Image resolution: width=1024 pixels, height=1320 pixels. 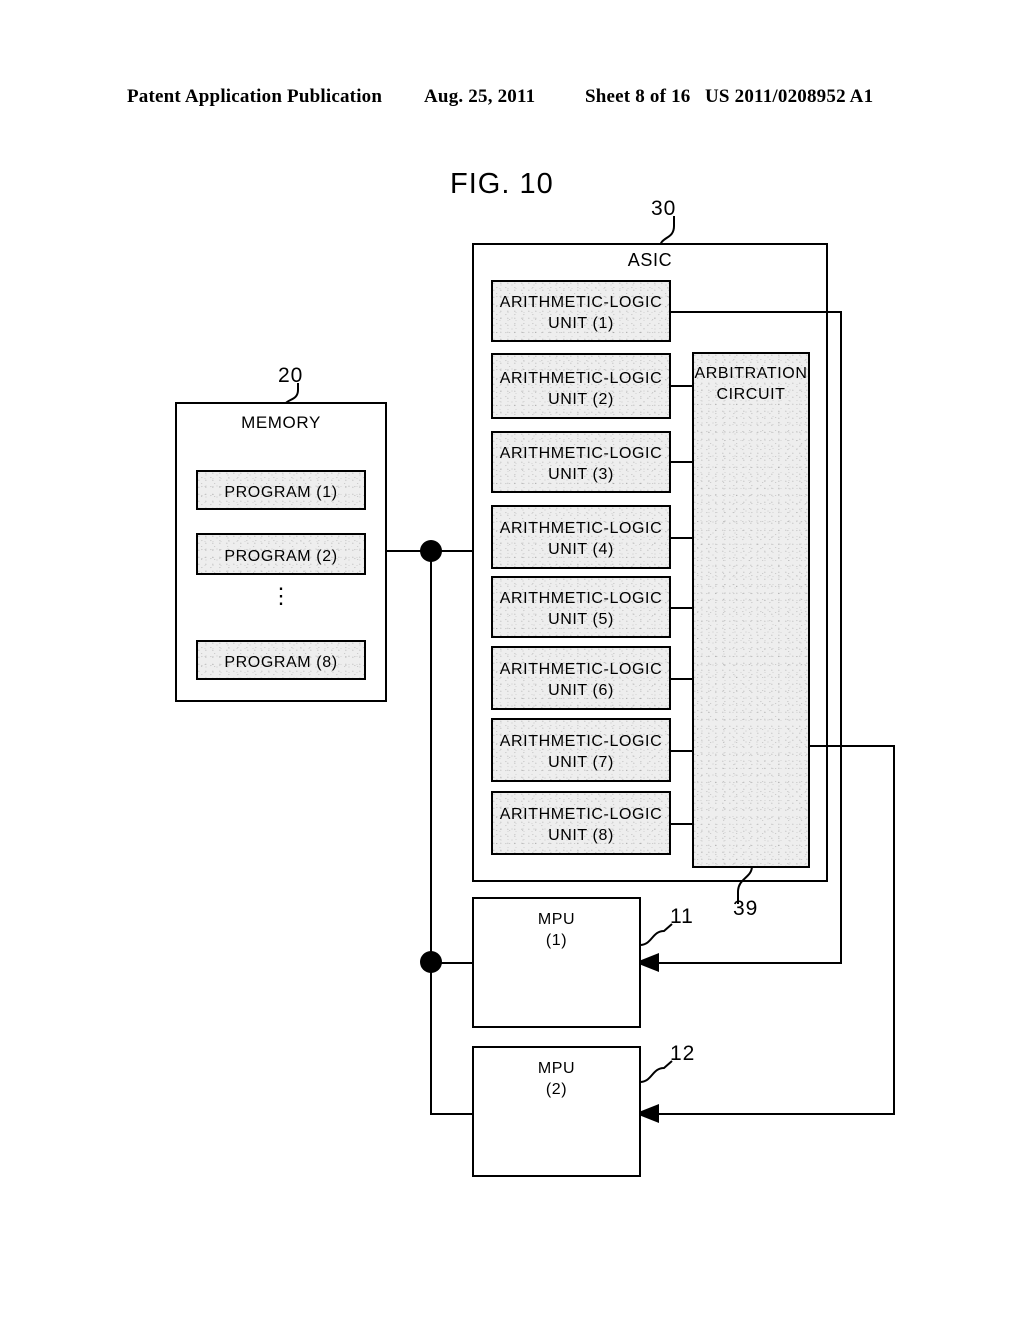 What do you see at coordinates (681, 751) in the screenshot?
I see `wire-alu7-arbitration` at bounding box center [681, 751].